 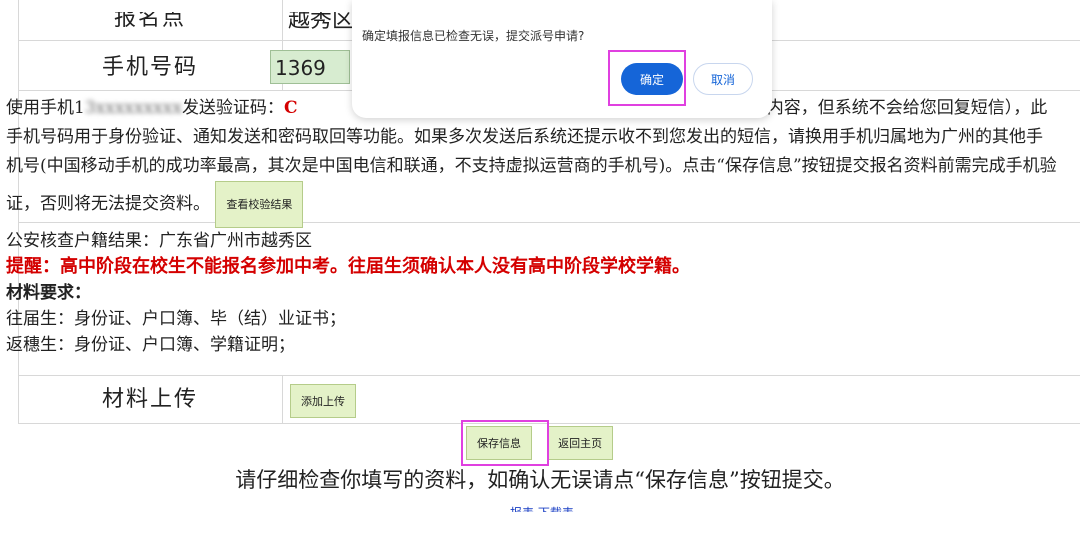 I want to click on save-info-button: 保存信息, so click(x=499, y=443).